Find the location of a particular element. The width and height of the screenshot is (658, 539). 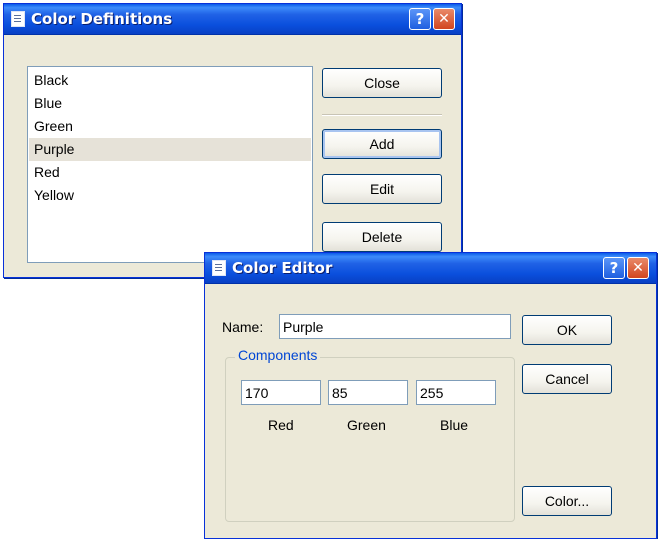

blue-label: Blue is located at coordinates (454, 425).